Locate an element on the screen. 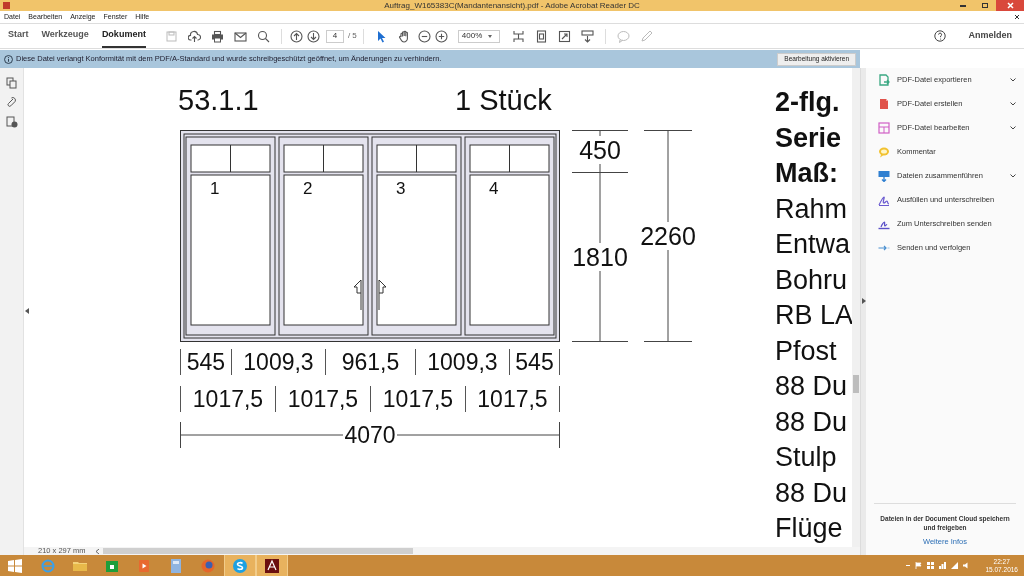 The image size is (1024, 576). signal-icon is located at coordinates (955, 565).